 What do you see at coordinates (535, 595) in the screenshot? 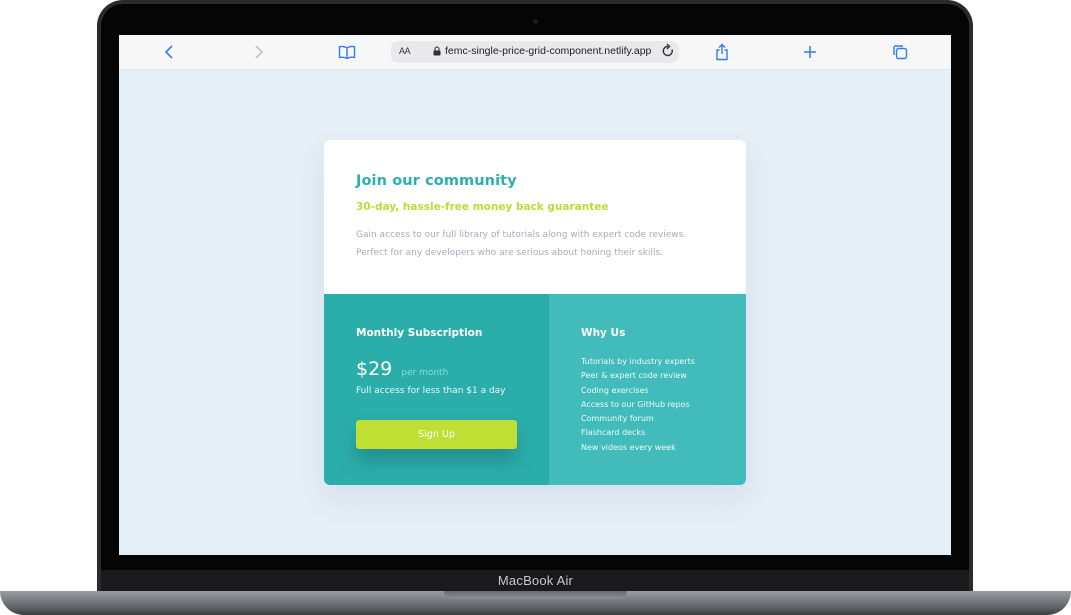
I see `laptop-notch` at bounding box center [535, 595].